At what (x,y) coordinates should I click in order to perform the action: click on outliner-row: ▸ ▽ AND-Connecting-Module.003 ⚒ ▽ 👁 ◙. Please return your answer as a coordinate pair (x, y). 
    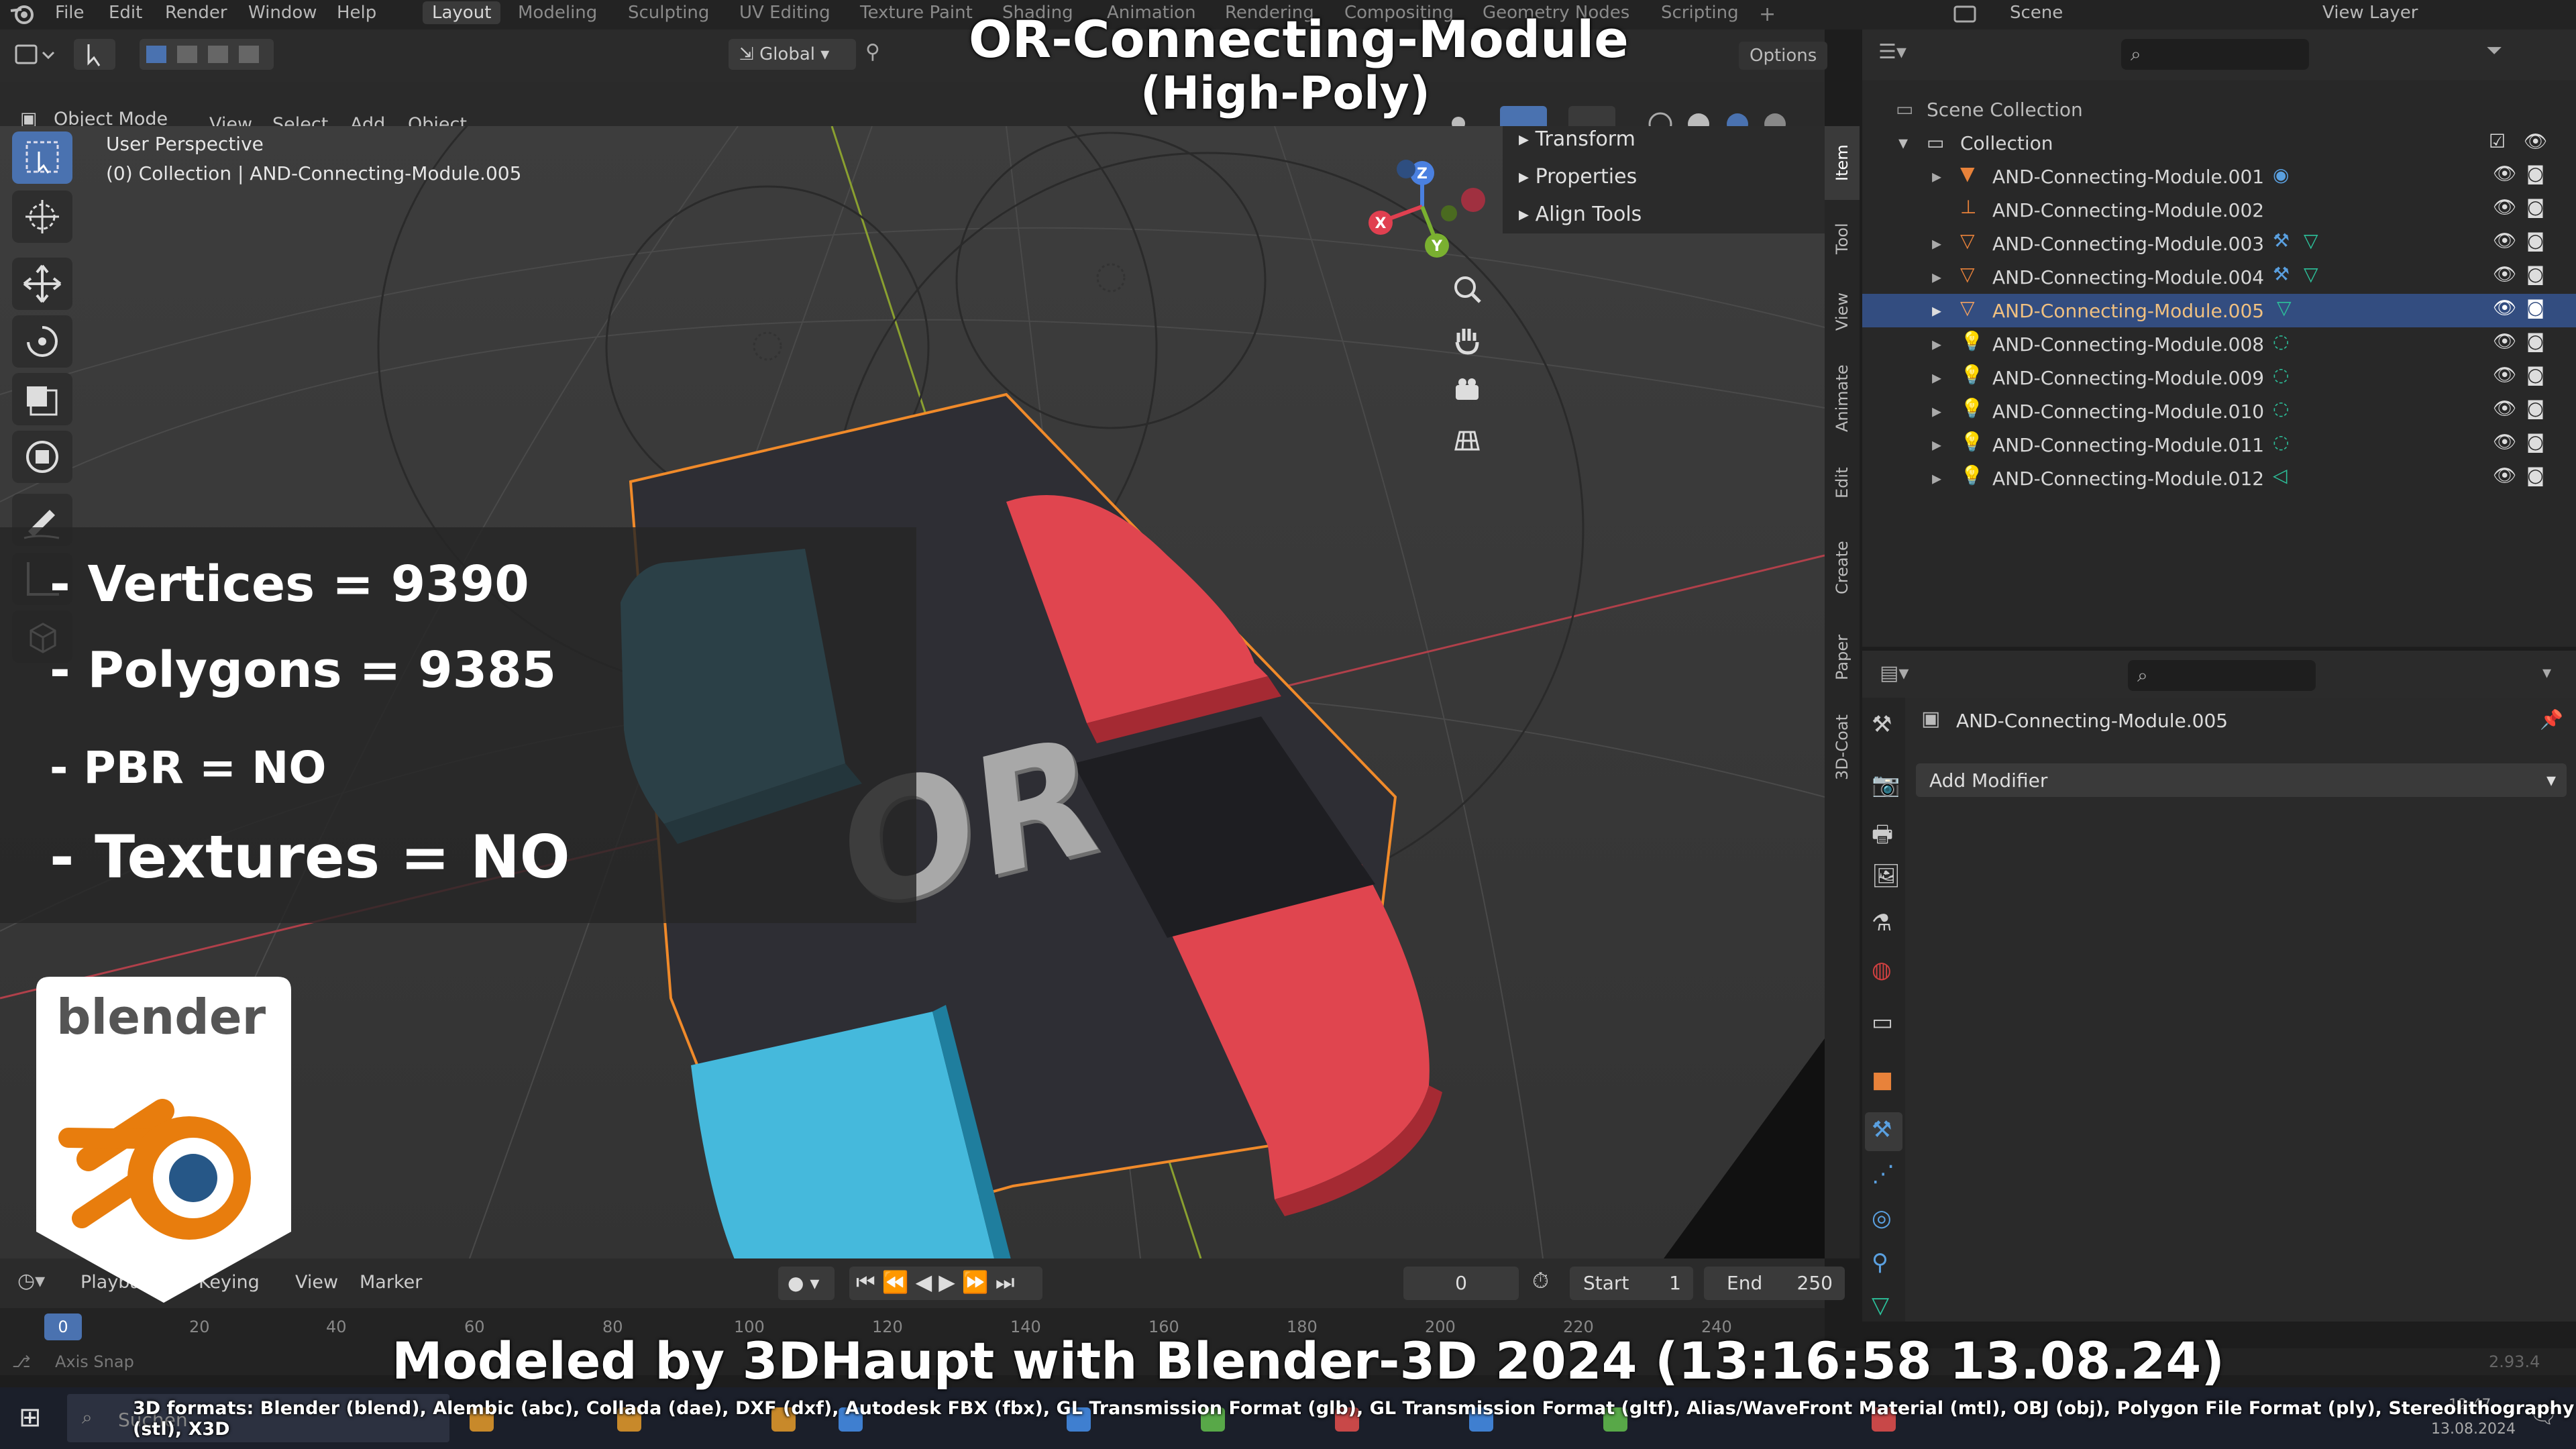
    Looking at the image, I should click on (2219, 243).